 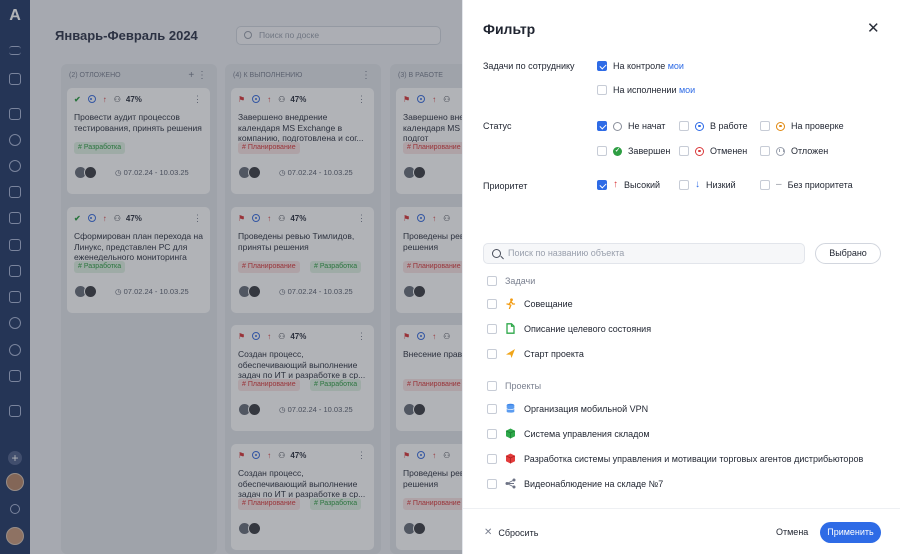 I want to click on close-icon: ✕, so click(x=873, y=28).